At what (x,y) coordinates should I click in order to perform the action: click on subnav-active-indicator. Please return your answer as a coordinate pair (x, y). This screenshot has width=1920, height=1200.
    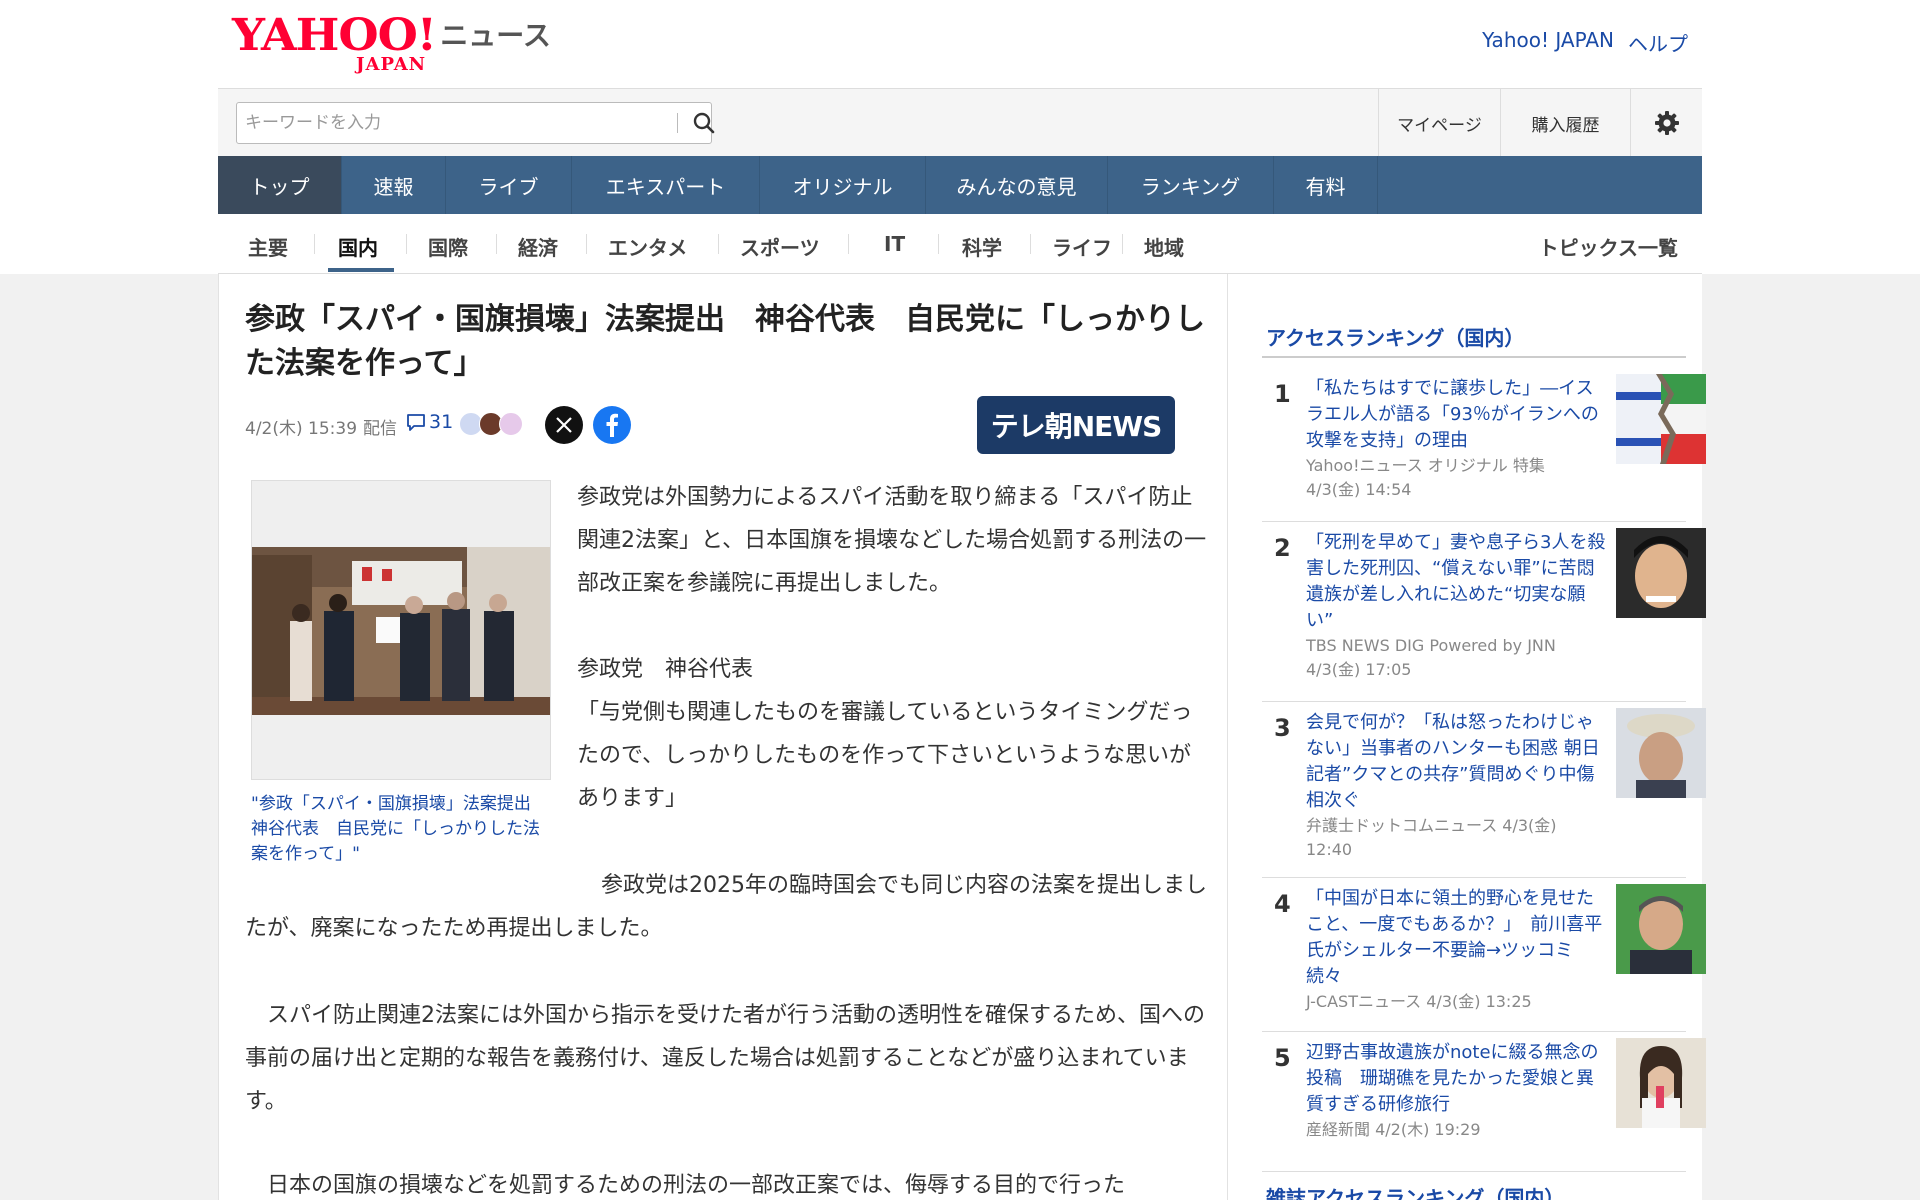
    Looking at the image, I should click on (361, 270).